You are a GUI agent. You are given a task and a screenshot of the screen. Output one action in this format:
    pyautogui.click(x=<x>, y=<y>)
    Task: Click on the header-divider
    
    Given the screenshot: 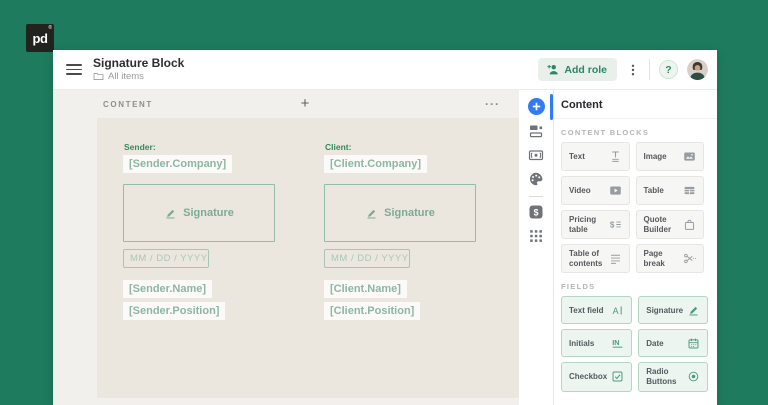 What is the action you would take?
    pyautogui.click(x=649, y=69)
    